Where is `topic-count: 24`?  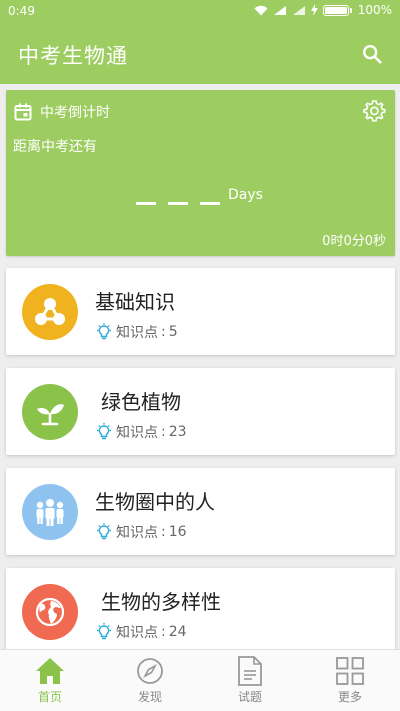 topic-count: 24 is located at coordinates (177, 632).